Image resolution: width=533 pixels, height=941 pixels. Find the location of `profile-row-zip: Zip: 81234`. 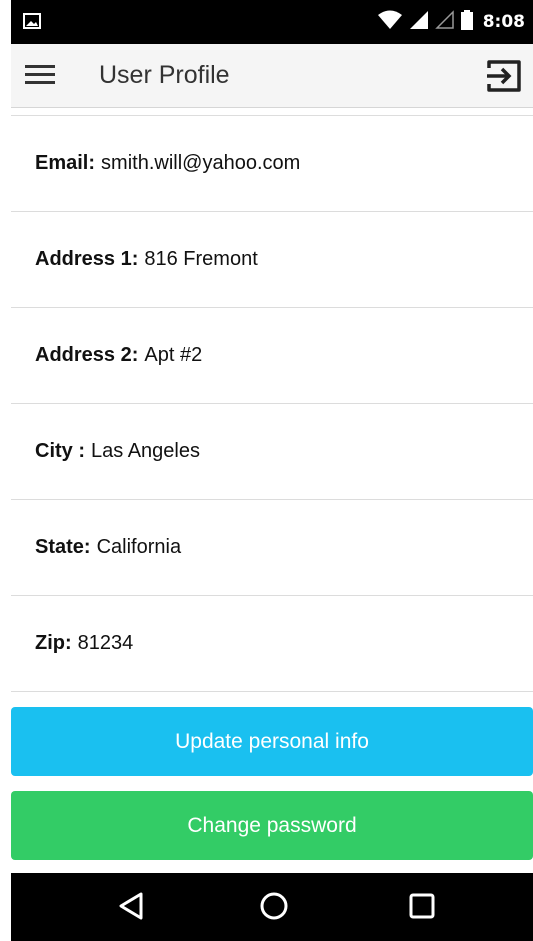

profile-row-zip: Zip: 81234 is located at coordinates (272, 644).